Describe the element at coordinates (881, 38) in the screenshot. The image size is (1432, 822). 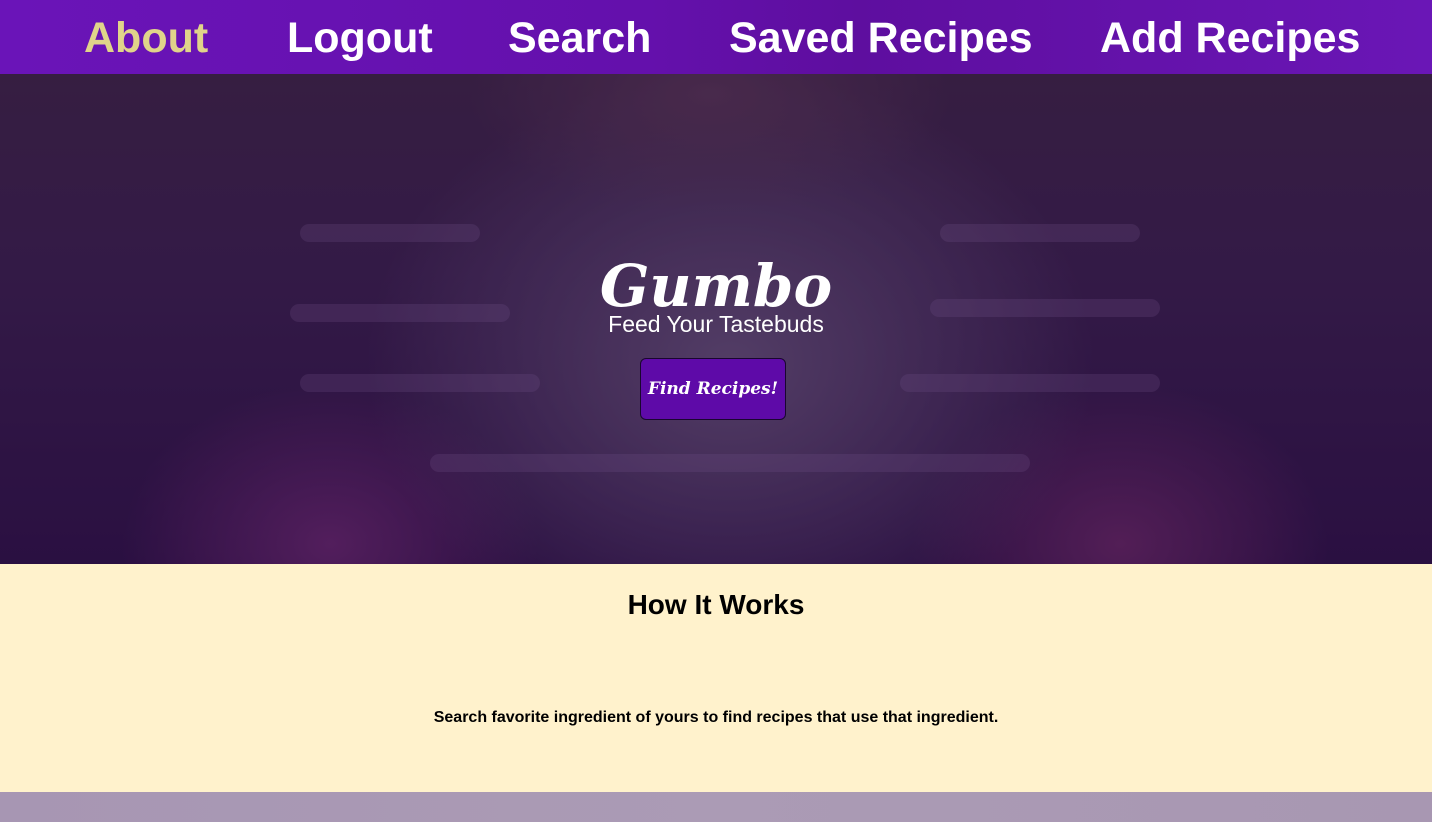
I see `nav-link-saved-recipes: Saved Recipes` at that location.